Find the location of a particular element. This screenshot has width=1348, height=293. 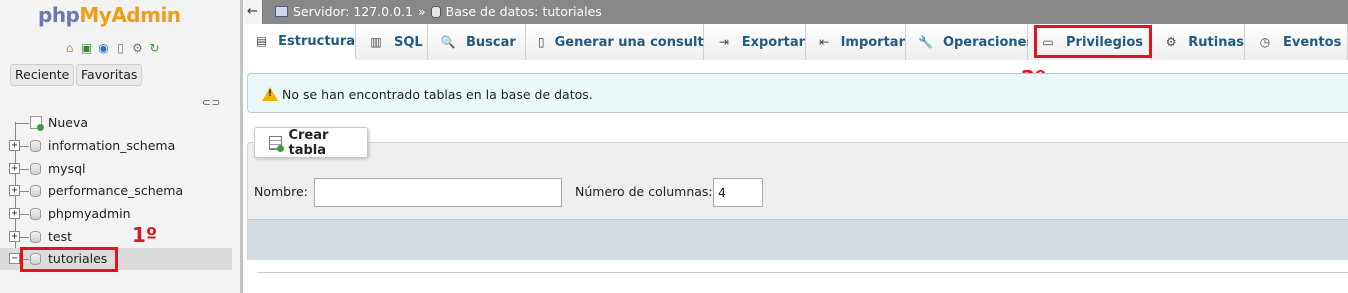

tree-item-test: + test is located at coordinates (116, 237).